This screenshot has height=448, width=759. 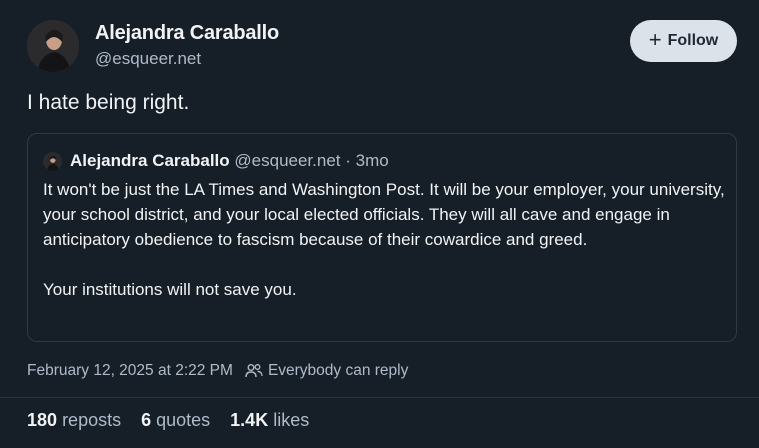 What do you see at coordinates (372, 160) in the screenshot?
I see `quoted-post-age: 3mo` at bounding box center [372, 160].